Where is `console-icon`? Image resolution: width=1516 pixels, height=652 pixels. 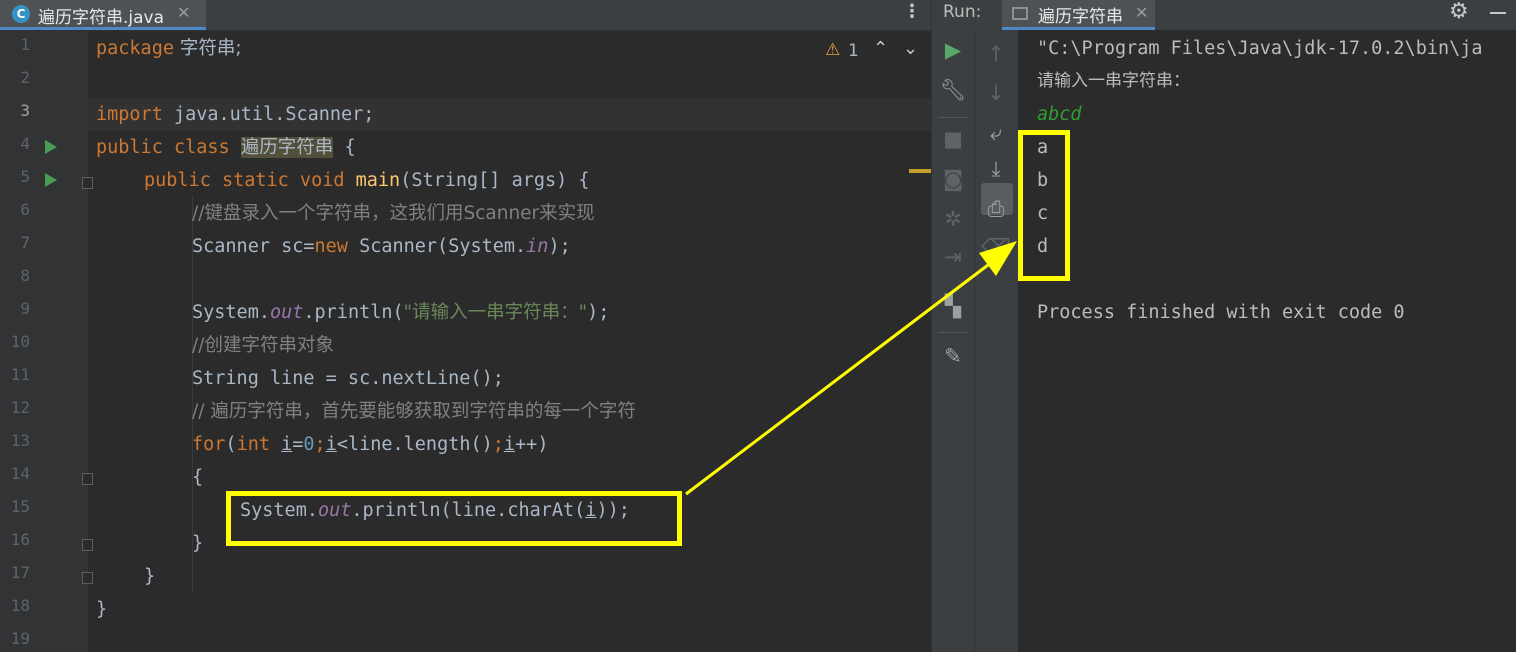 console-icon is located at coordinates (1020, 13).